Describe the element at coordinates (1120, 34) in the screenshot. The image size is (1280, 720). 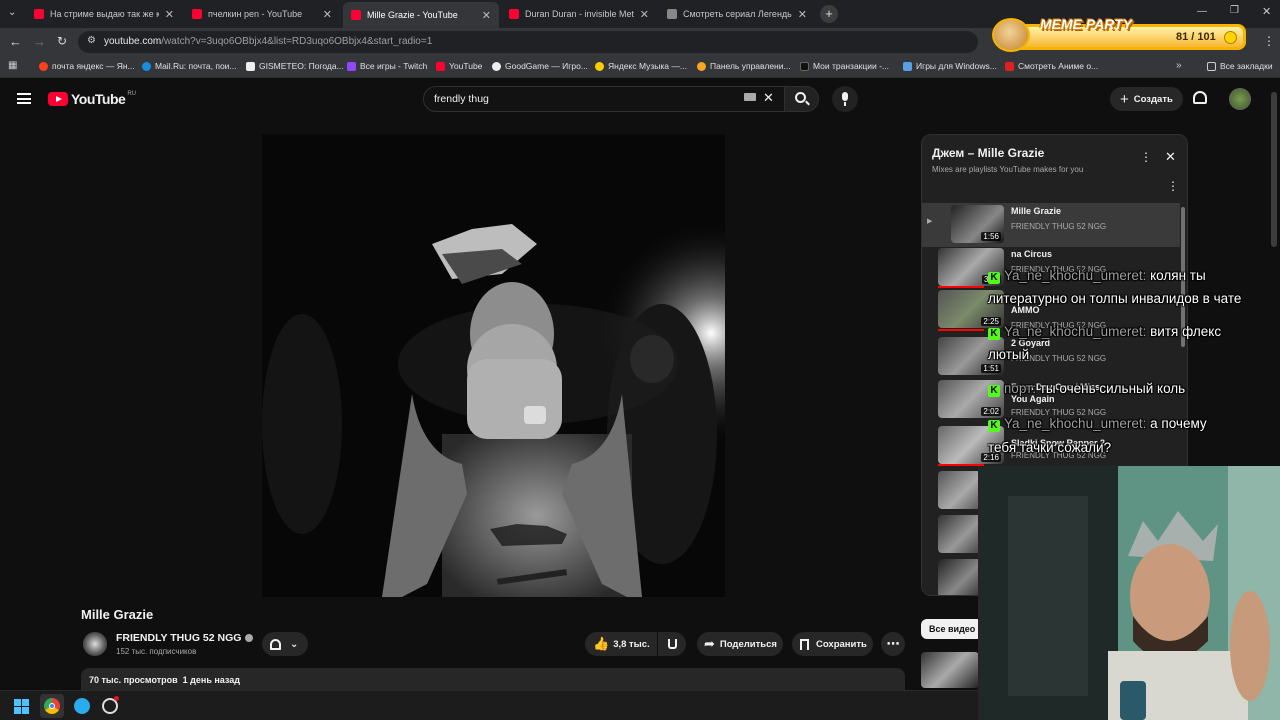
I see `meme-party-widget: MEME PARTY 81 / 101` at that location.